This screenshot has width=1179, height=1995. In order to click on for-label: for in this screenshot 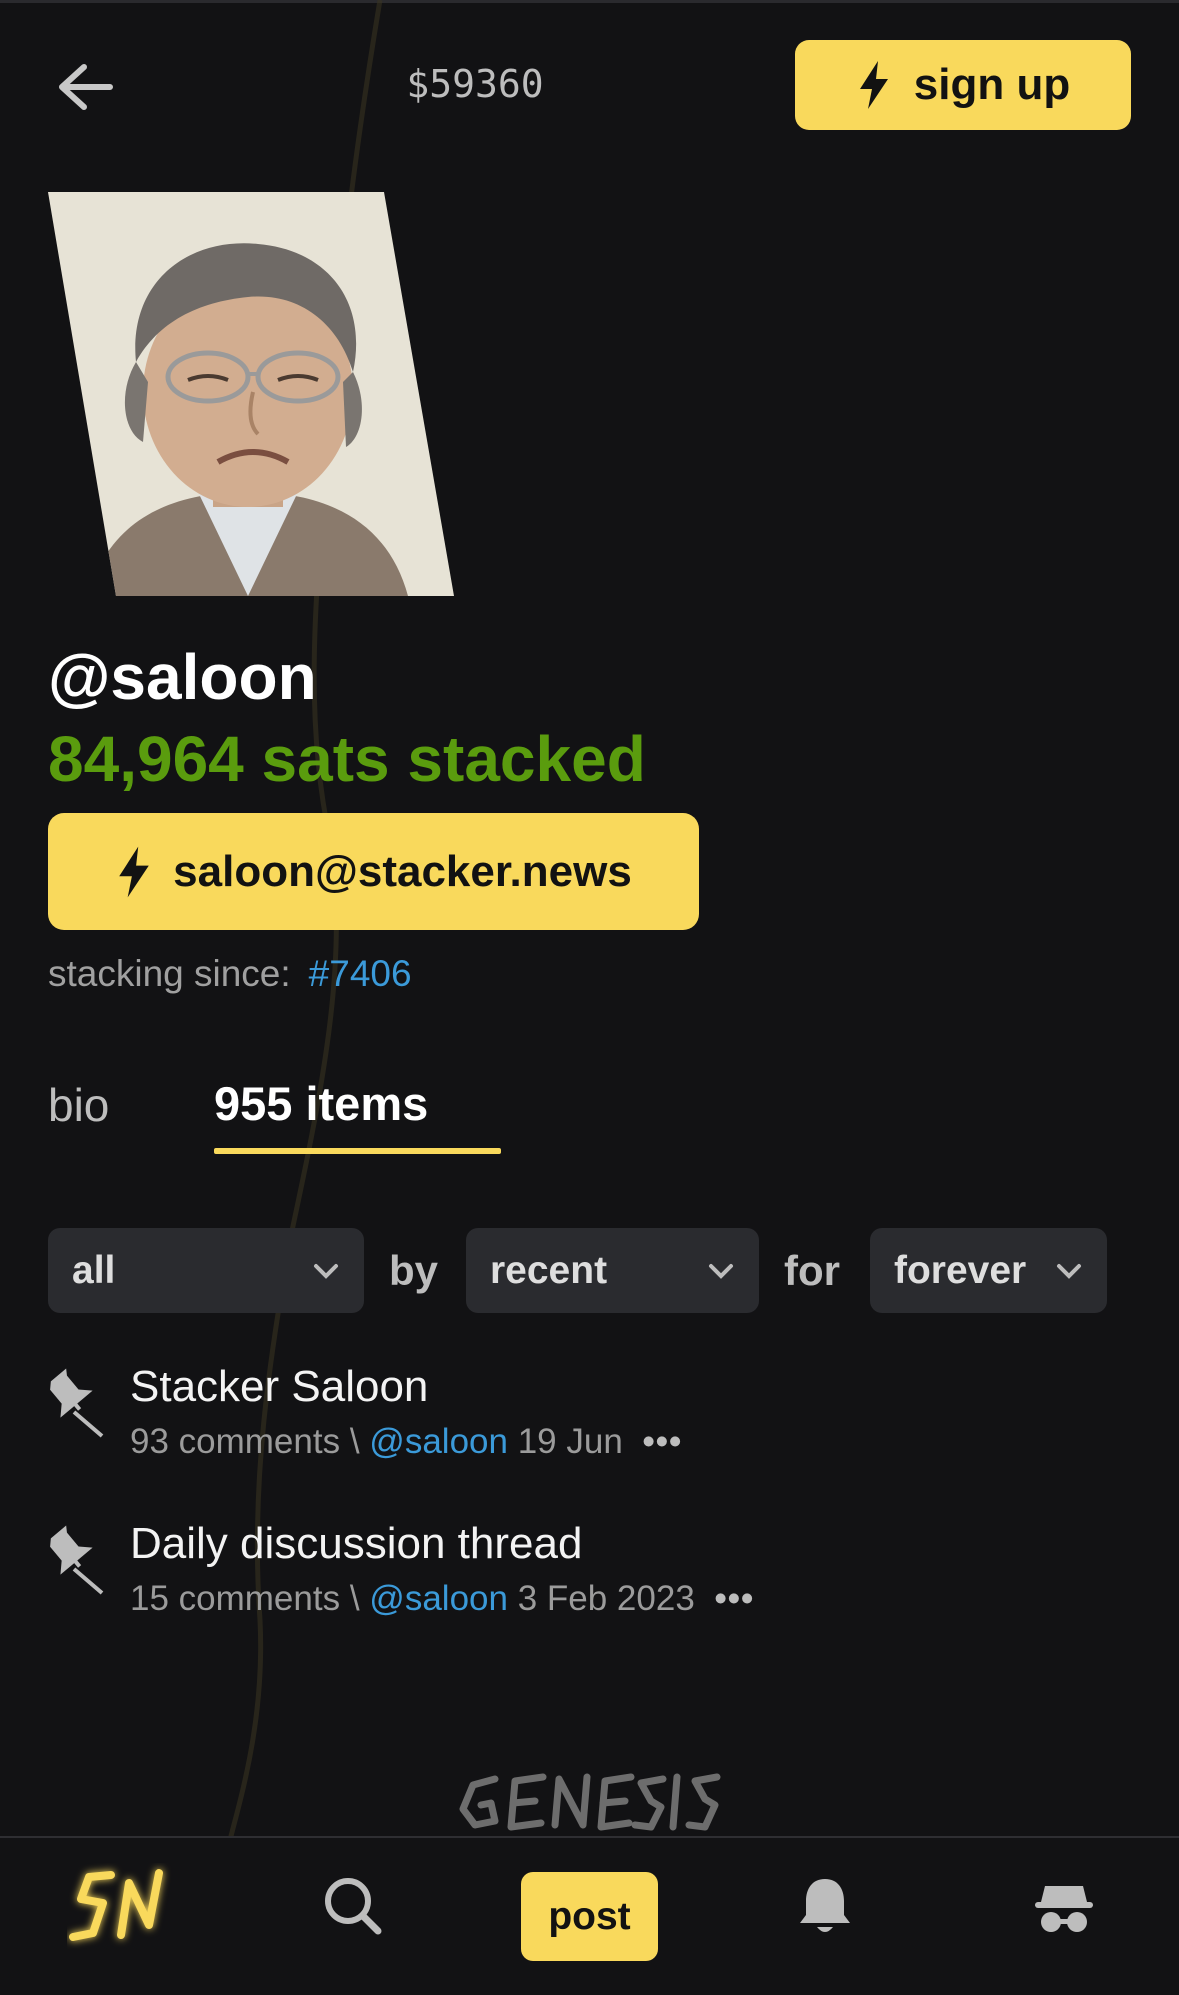, I will do `click(812, 1270)`.